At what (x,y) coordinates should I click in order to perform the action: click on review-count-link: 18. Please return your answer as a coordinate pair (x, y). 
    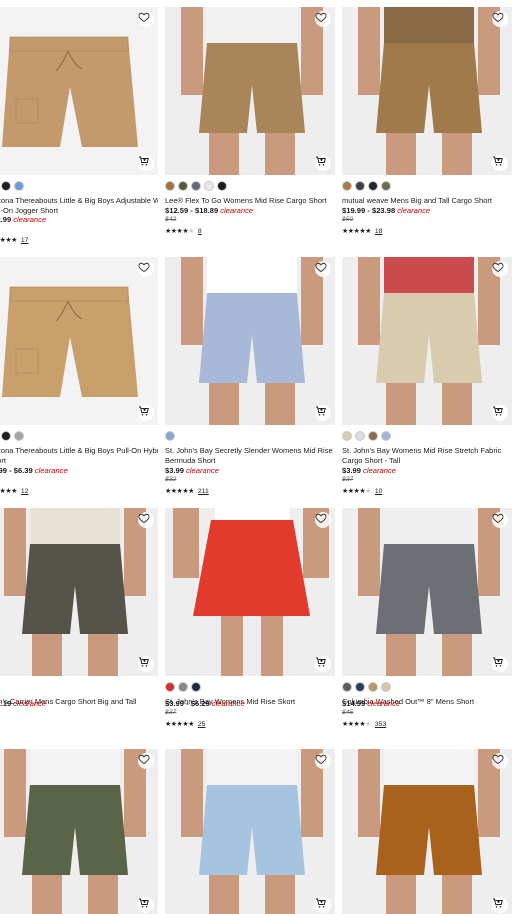
    Looking at the image, I should click on (379, 231).